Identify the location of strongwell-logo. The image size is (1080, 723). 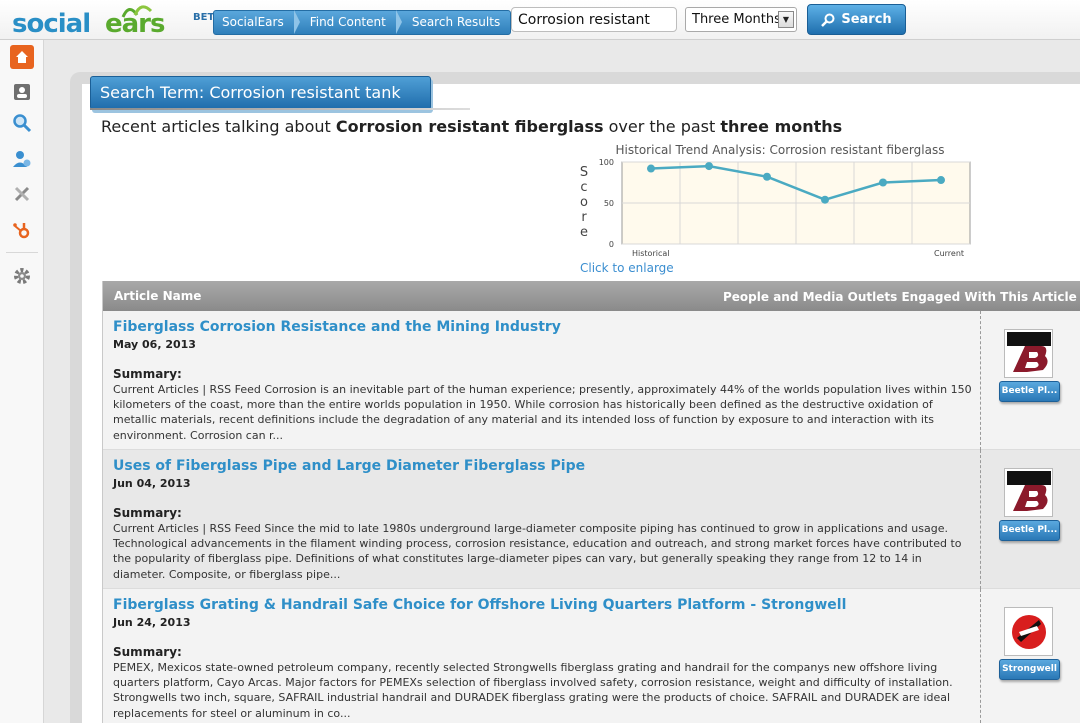
(1028, 631).